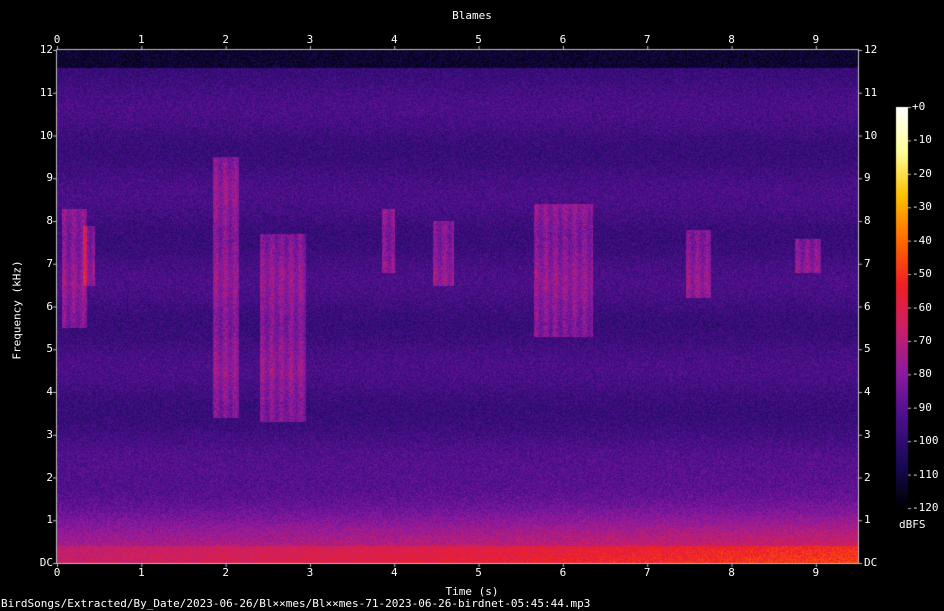 The image size is (944, 611). Describe the element at coordinates (867, 520) in the screenshot. I see `y-tick-right-1: 1` at that location.